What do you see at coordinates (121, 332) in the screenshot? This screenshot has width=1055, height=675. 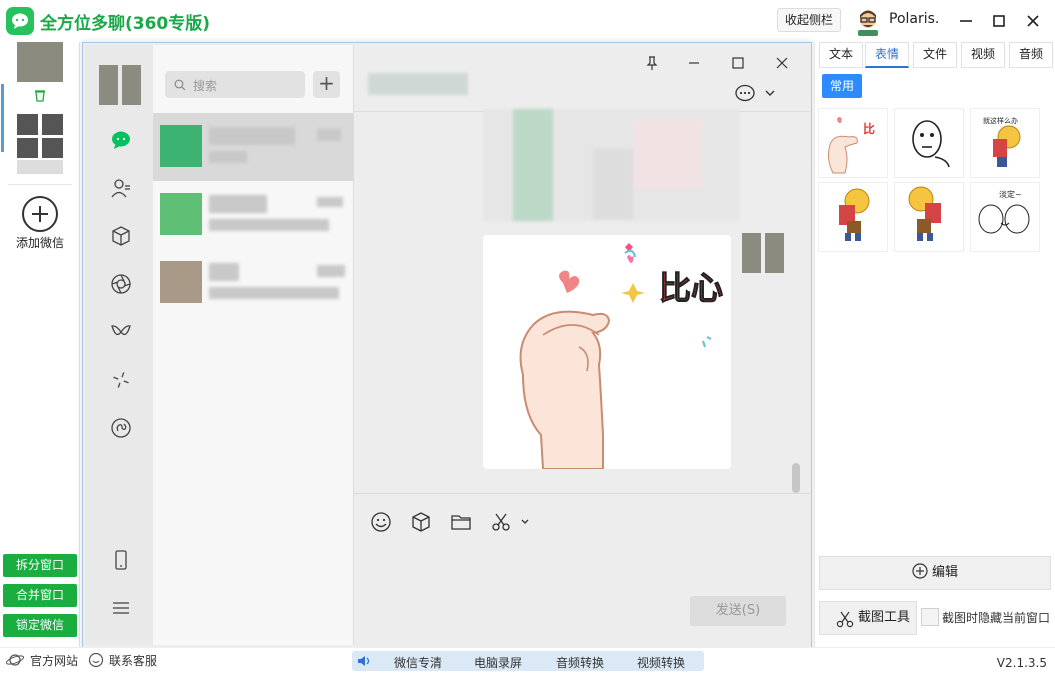 I see `channels-icon` at bounding box center [121, 332].